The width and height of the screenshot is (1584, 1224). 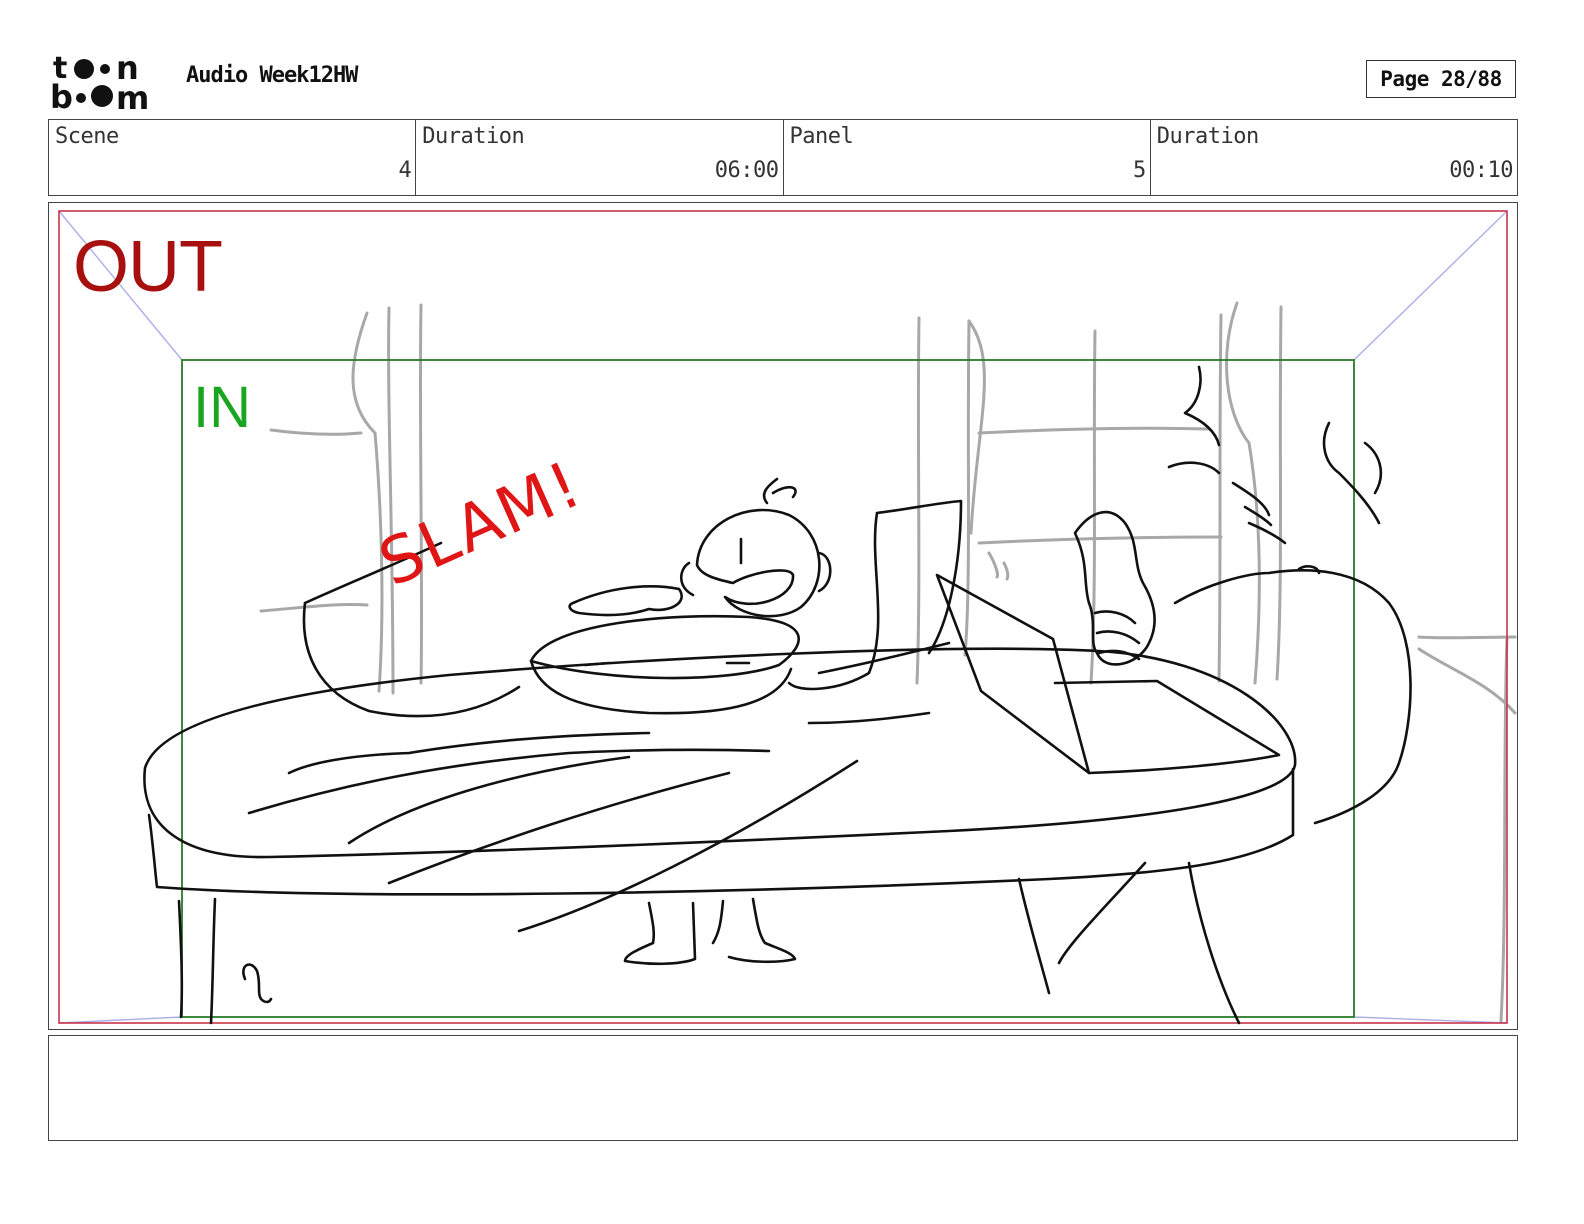 I want to click on panel-label: Panel, so click(x=821, y=136).